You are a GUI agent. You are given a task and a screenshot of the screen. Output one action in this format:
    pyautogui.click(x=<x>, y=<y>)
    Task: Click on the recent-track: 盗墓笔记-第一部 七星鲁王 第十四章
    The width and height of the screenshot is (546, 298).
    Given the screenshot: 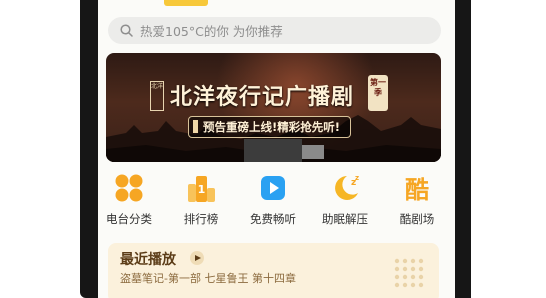 What is the action you would take?
    pyautogui.click(x=208, y=278)
    